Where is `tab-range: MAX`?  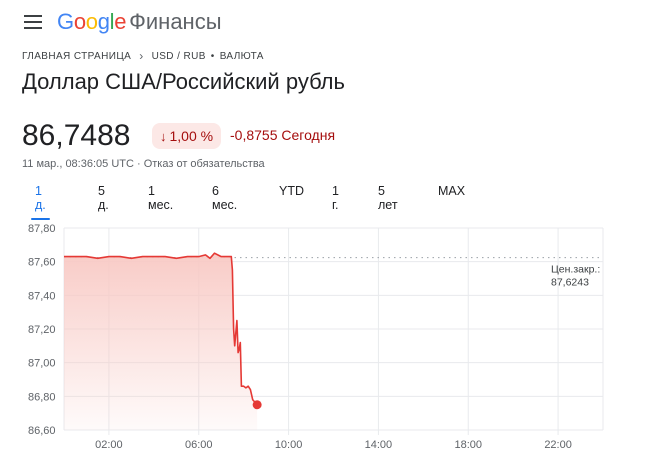
tab-range: MAX is located at coordinates (451, 194).